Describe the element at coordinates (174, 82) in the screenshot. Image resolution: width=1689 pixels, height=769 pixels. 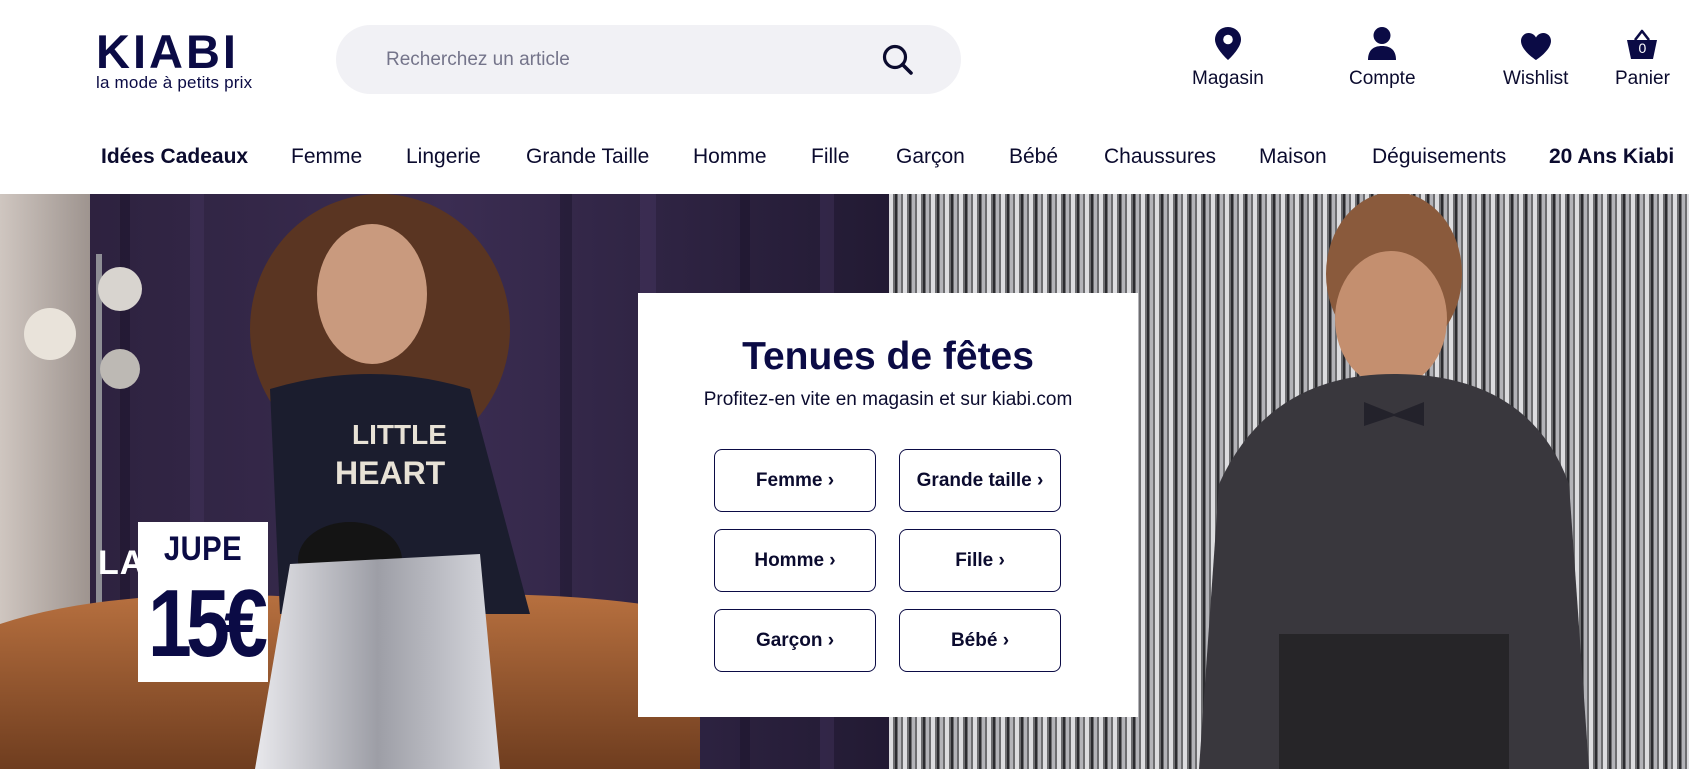
I see `logo-tagline: la mode à petits prix` at that location.